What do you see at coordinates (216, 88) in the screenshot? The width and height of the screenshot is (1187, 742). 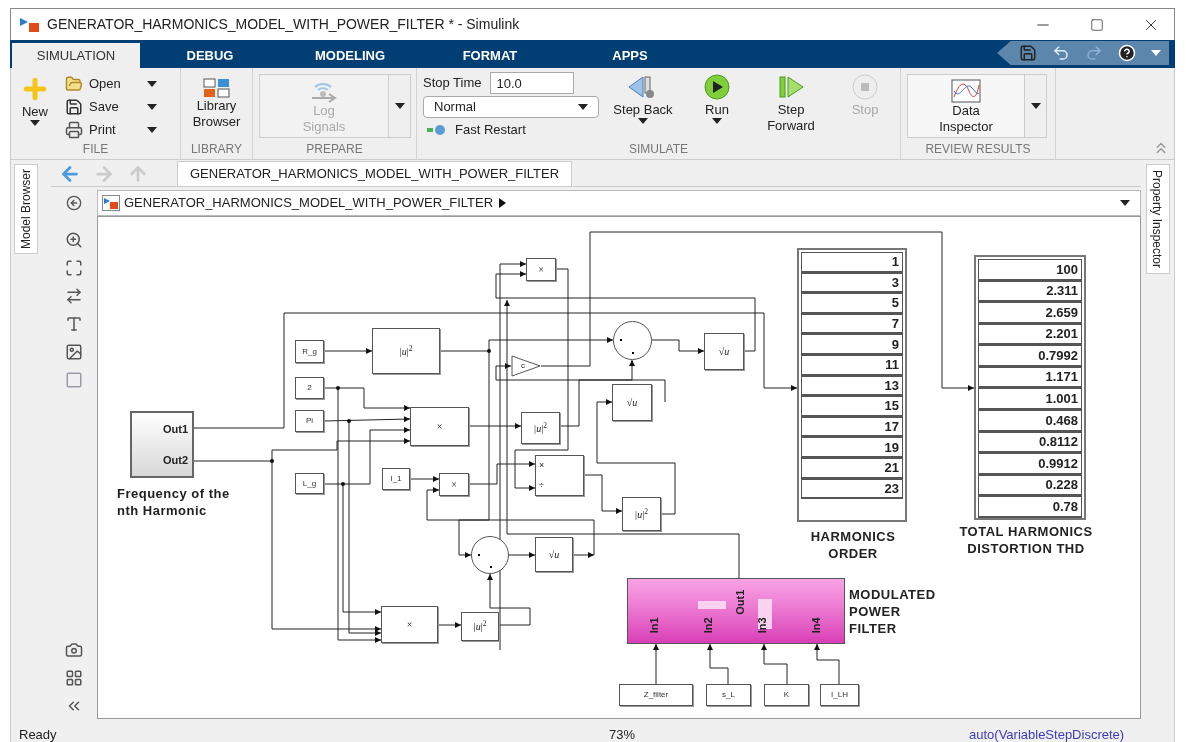 I see `library-grid-icon` at bounding box center [216, 88].